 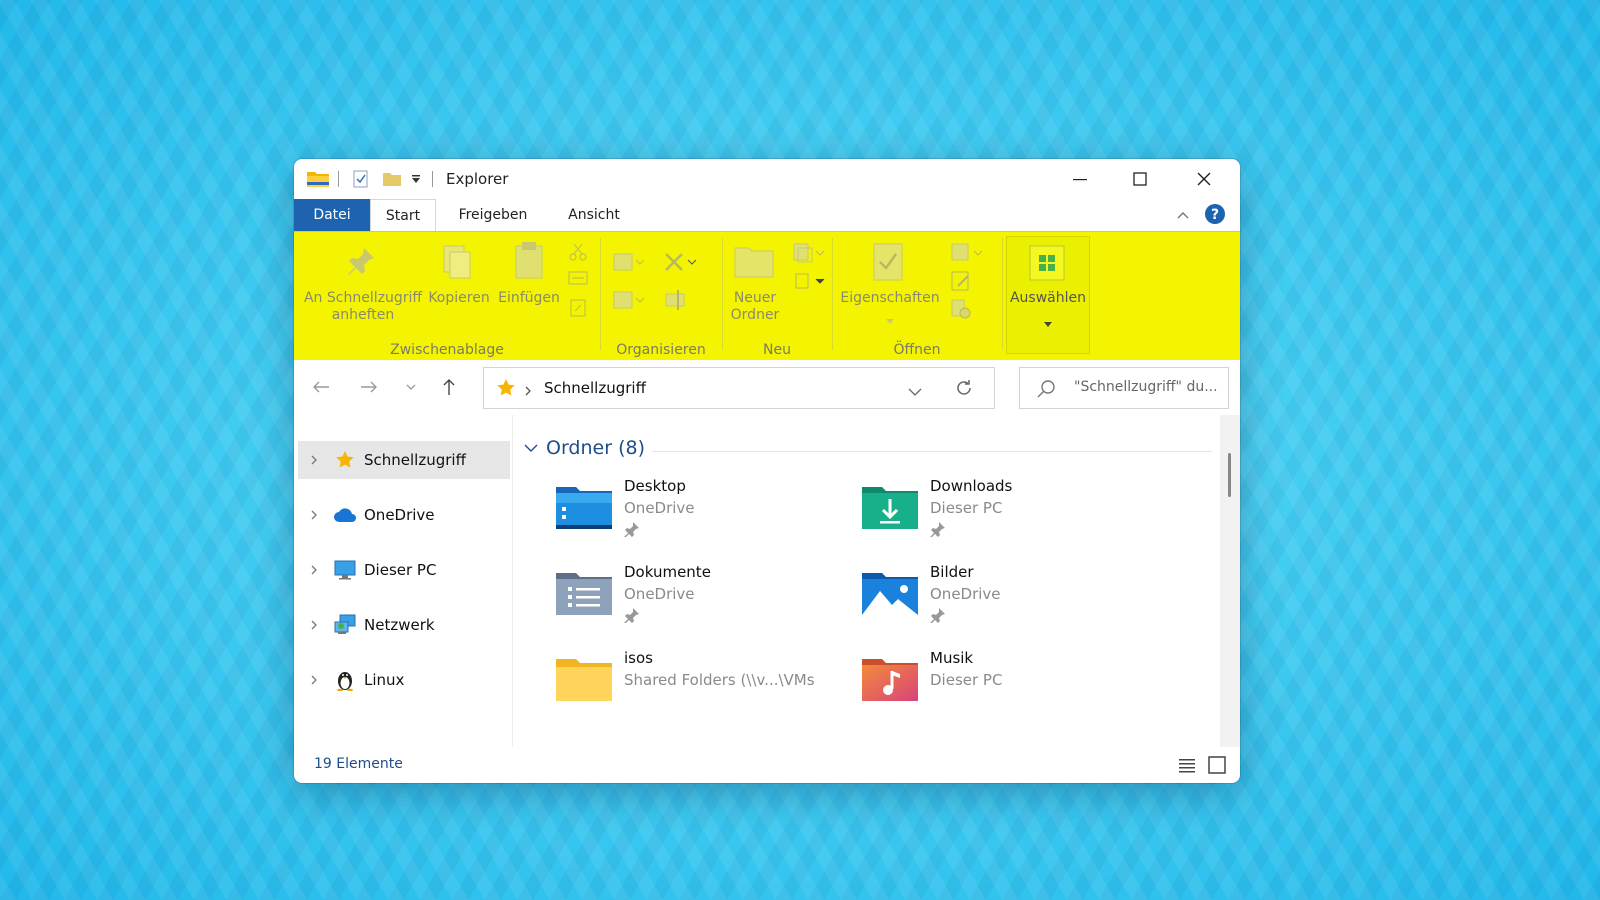 What do you see at coordinates (399, 625) in the screenshot?
I see `sidebar-item-label: Netzwerk` at bounding box center [399, 625].